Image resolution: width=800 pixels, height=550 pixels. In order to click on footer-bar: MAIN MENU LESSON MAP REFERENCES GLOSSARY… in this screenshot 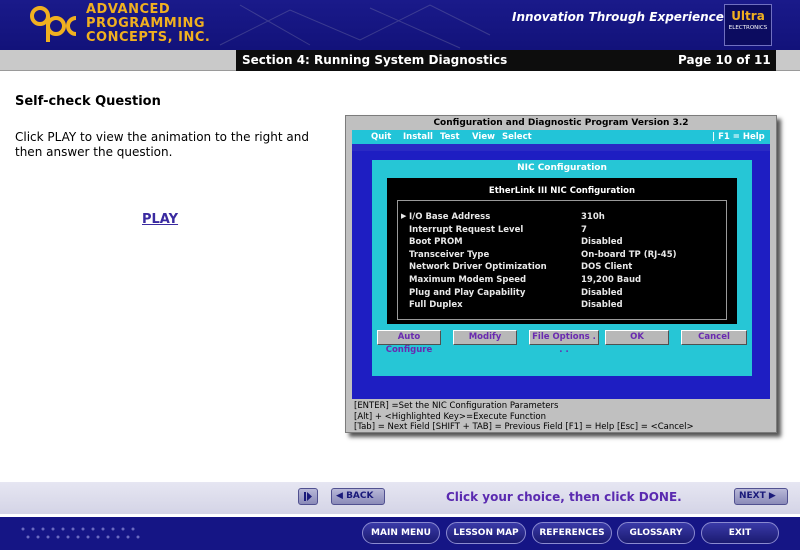, I will do `click(400, 533)`.